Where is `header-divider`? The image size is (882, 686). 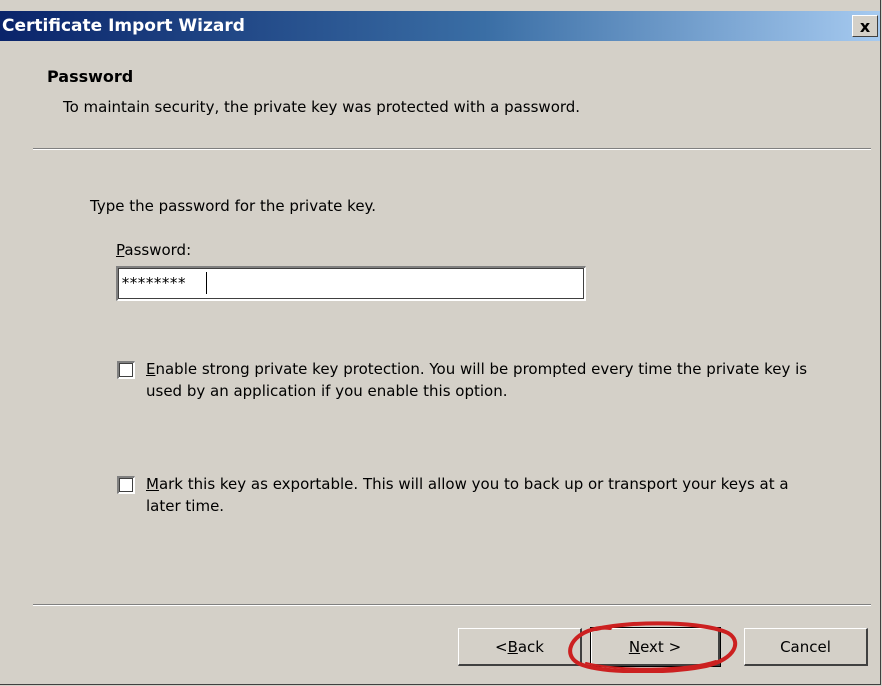
header-divider is located at coordinates (452, 149).